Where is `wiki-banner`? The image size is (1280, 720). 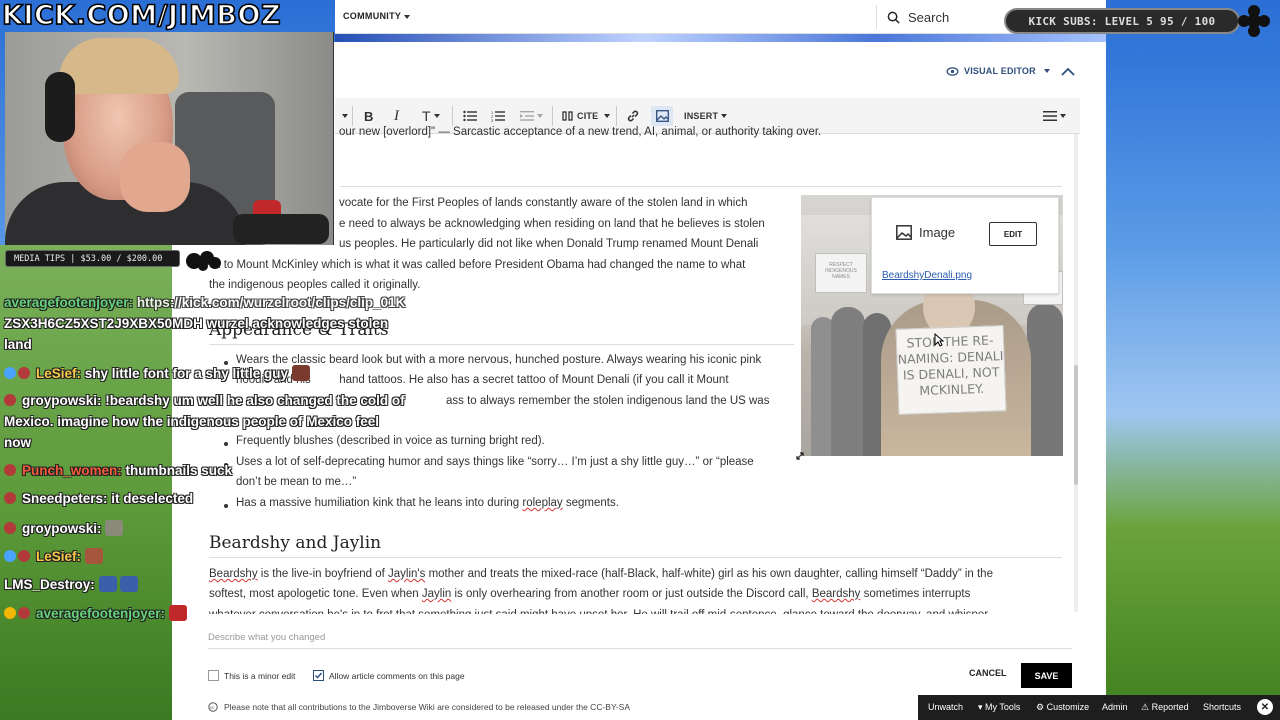 wiki-banner is located at coordinates (720, 38).